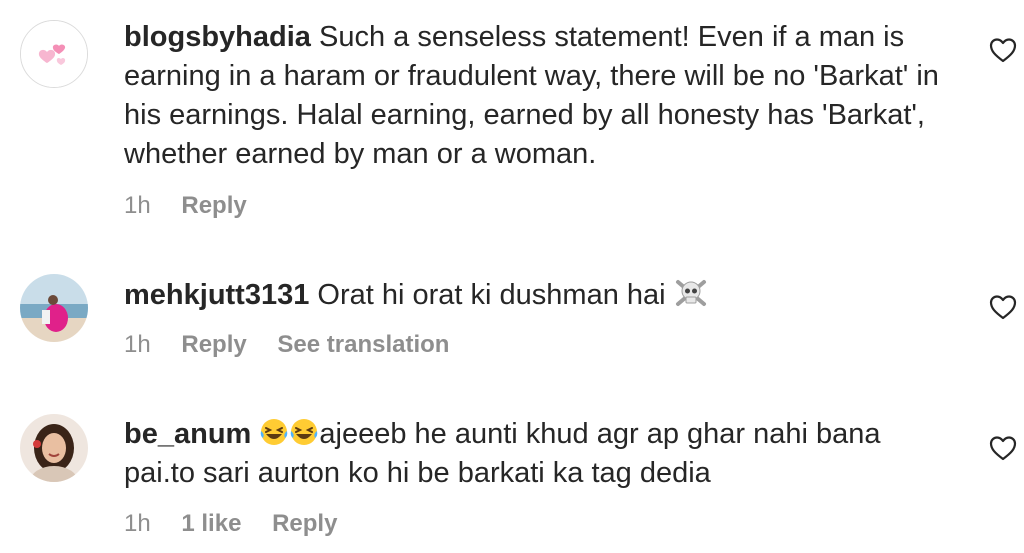  What do you see at coordinates (217, 37) in the screenshot?
I see `username: blogsbyhadia` at bounding box center [217, 37].